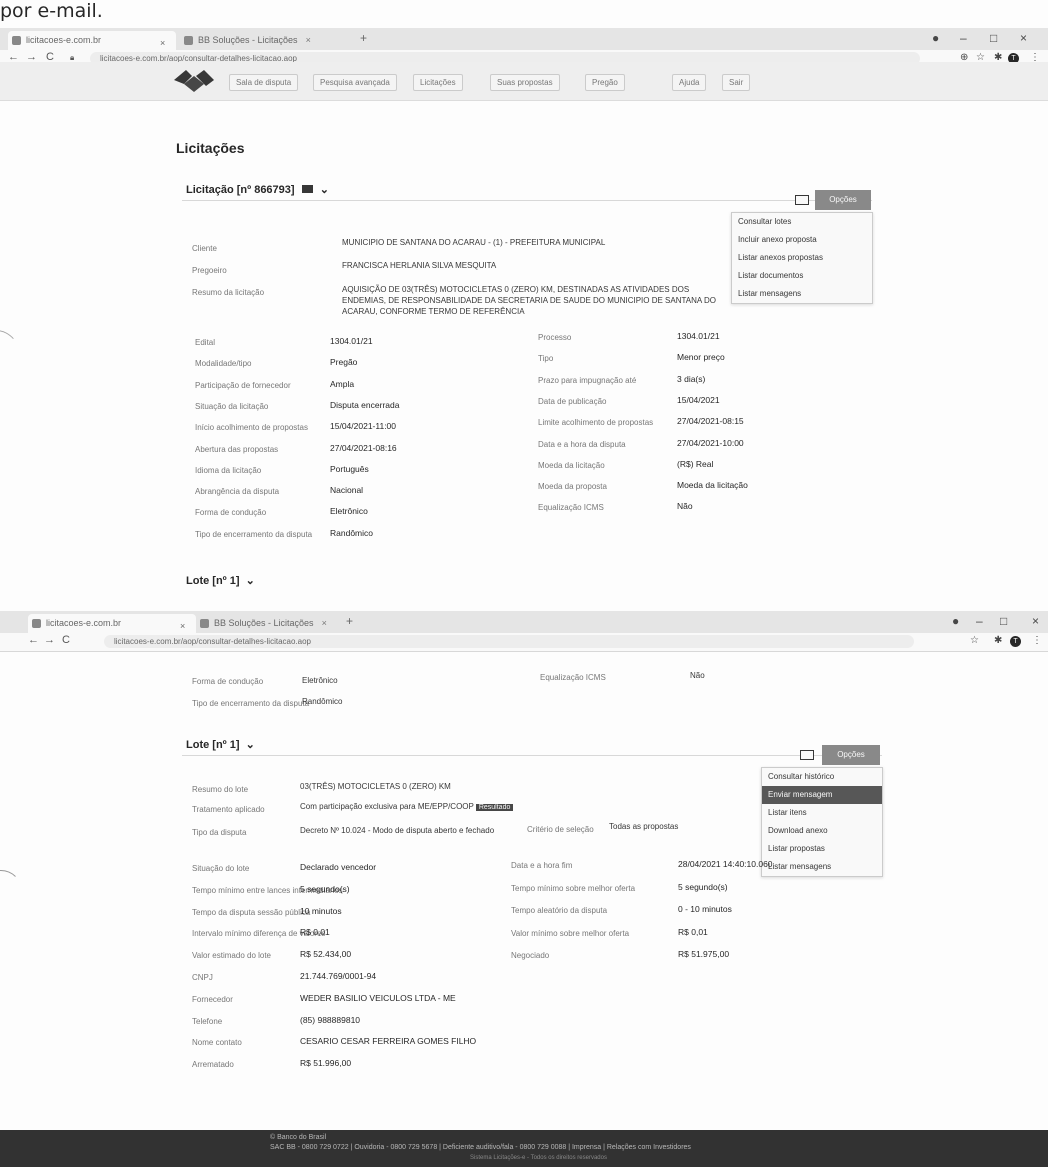  Describe the element at coordinates (213, 745) in the screenshot. I see `lote-header-label: Lote [nº 1]` at that location.